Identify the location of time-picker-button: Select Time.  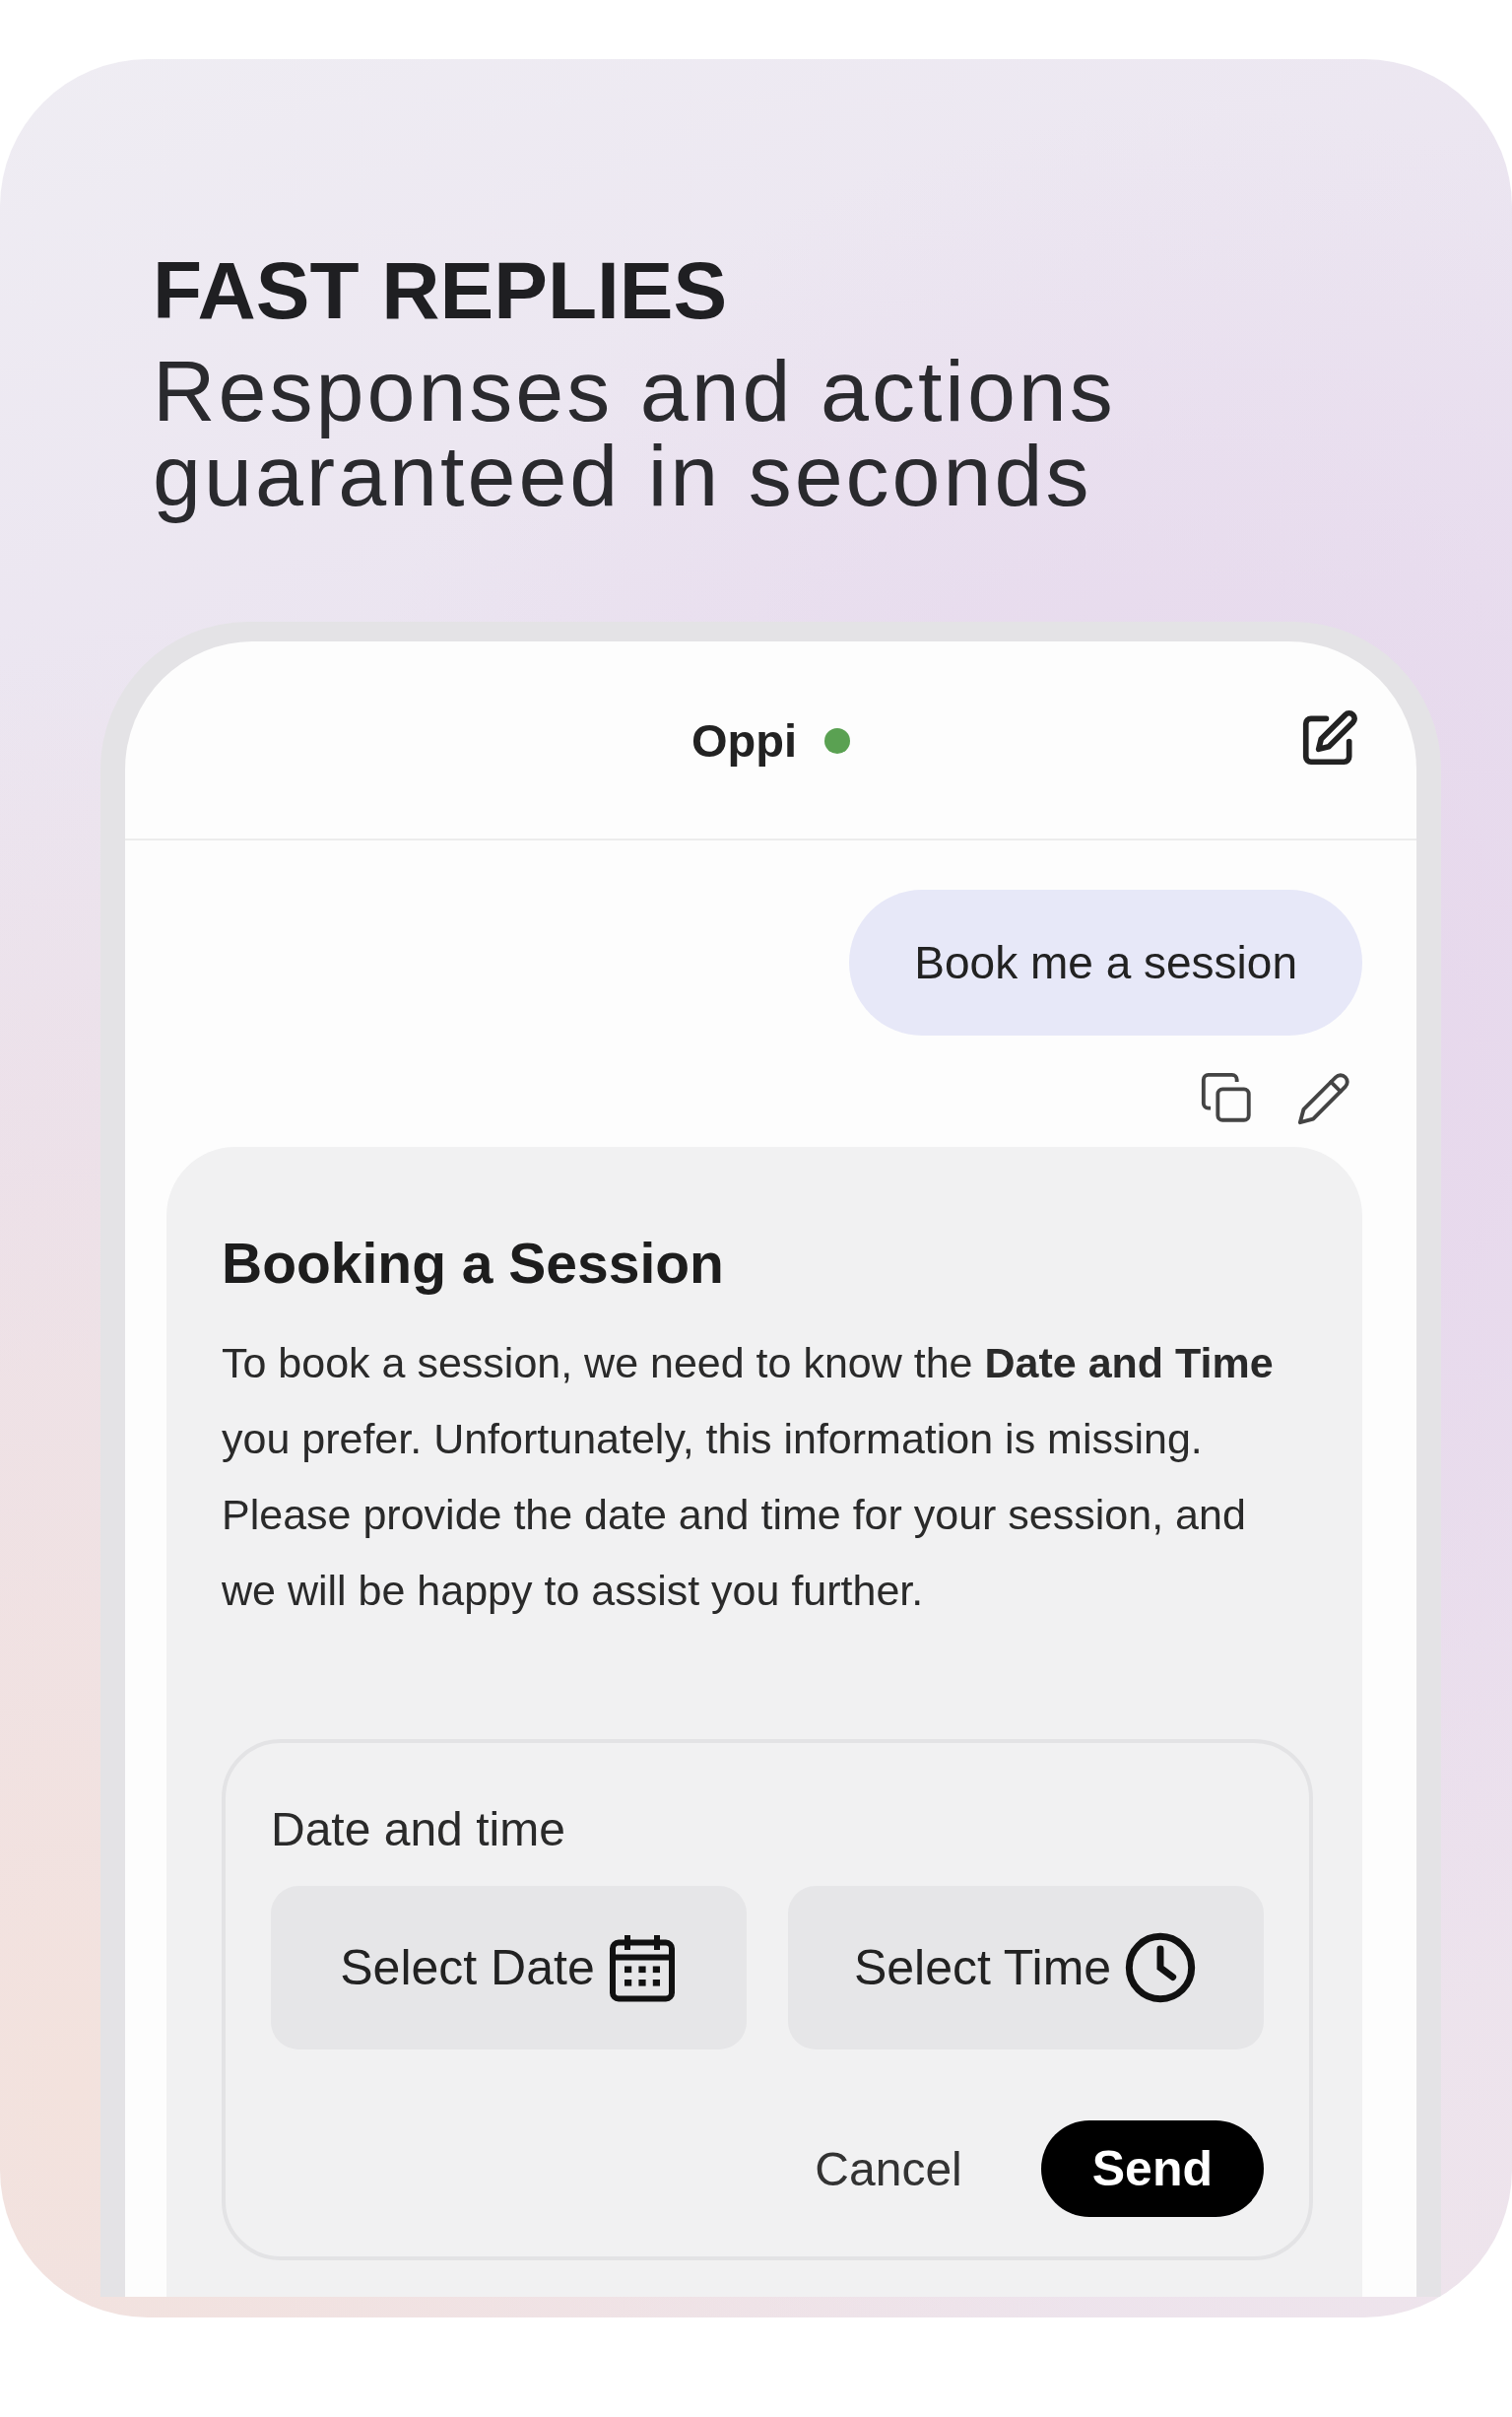
(1026, 1968).